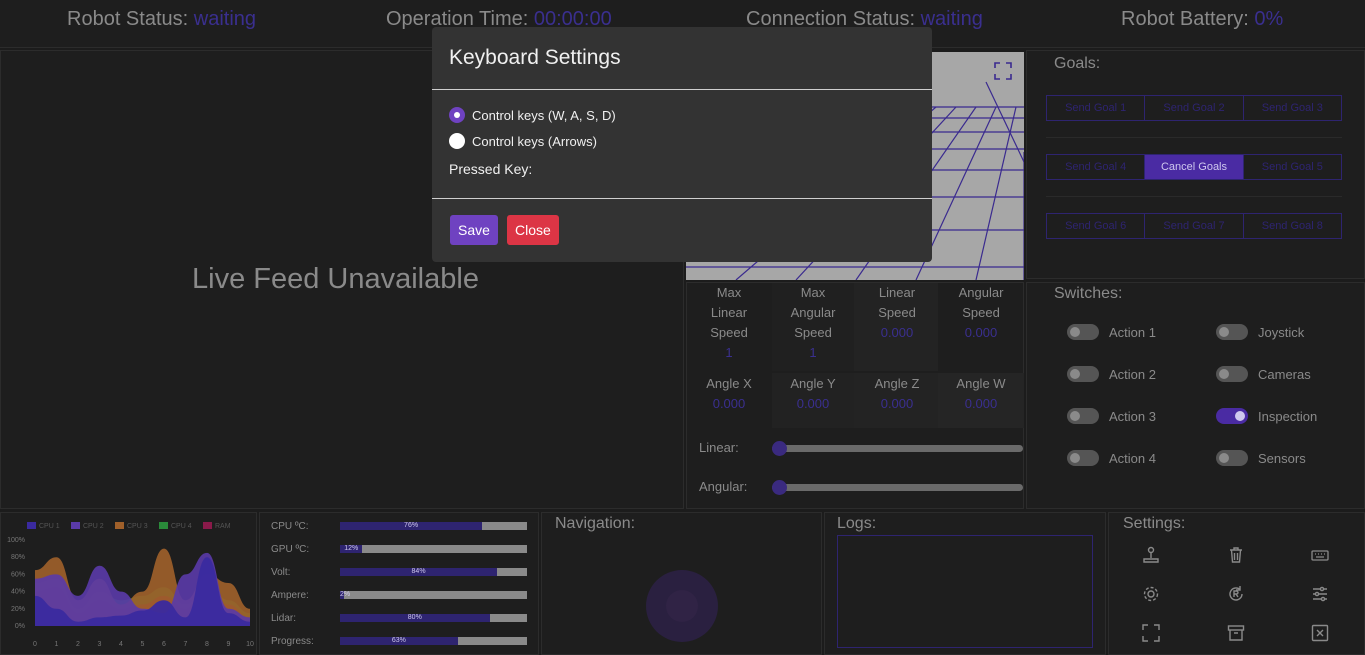 The width and height of the screenshot is (1365, 655). Describe the element at coordinates (1111, 332) in the screenshot. I see `switch-action-1: Action 1` at that location.